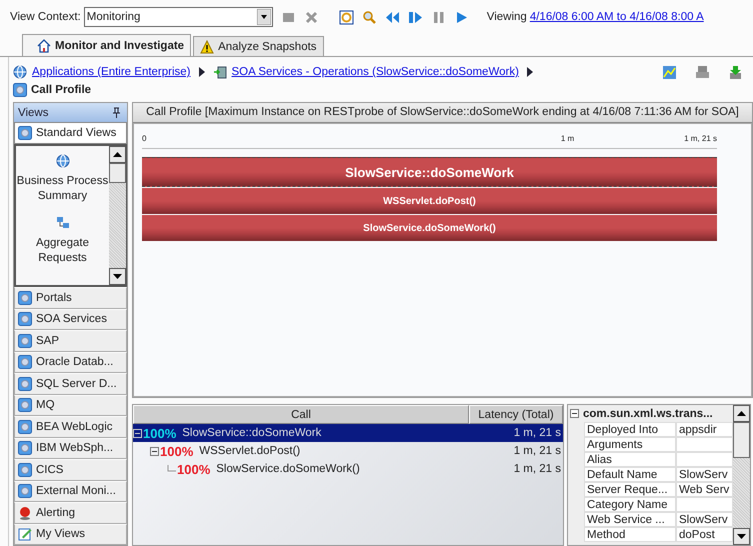 Image resolution: width=753 pixels, height=546 pixels. Describe the element at coordinates (144, 138) in the screenshot. I see `axis-tick-label: 0` at that location.